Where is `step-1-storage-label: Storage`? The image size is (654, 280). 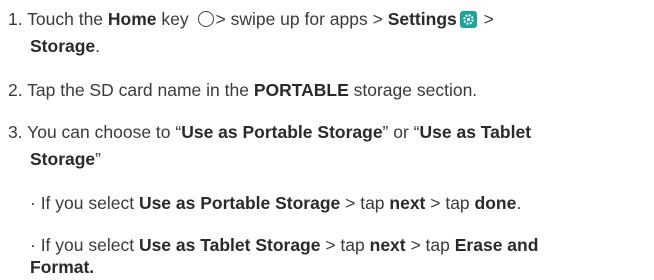 step-1-storage-label: Storage is located at coordinates (63, 46).